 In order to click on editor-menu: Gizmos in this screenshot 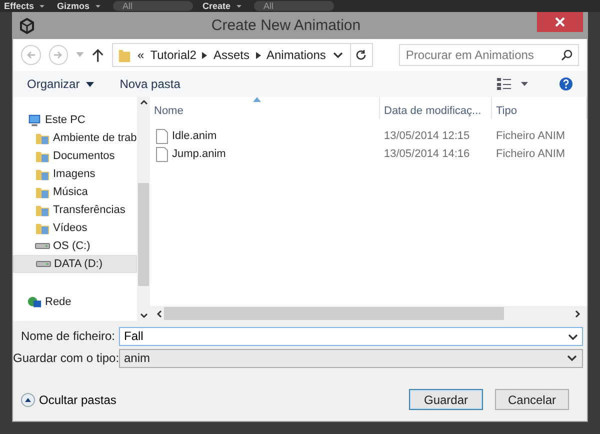, I will do `click(80, 6)`.